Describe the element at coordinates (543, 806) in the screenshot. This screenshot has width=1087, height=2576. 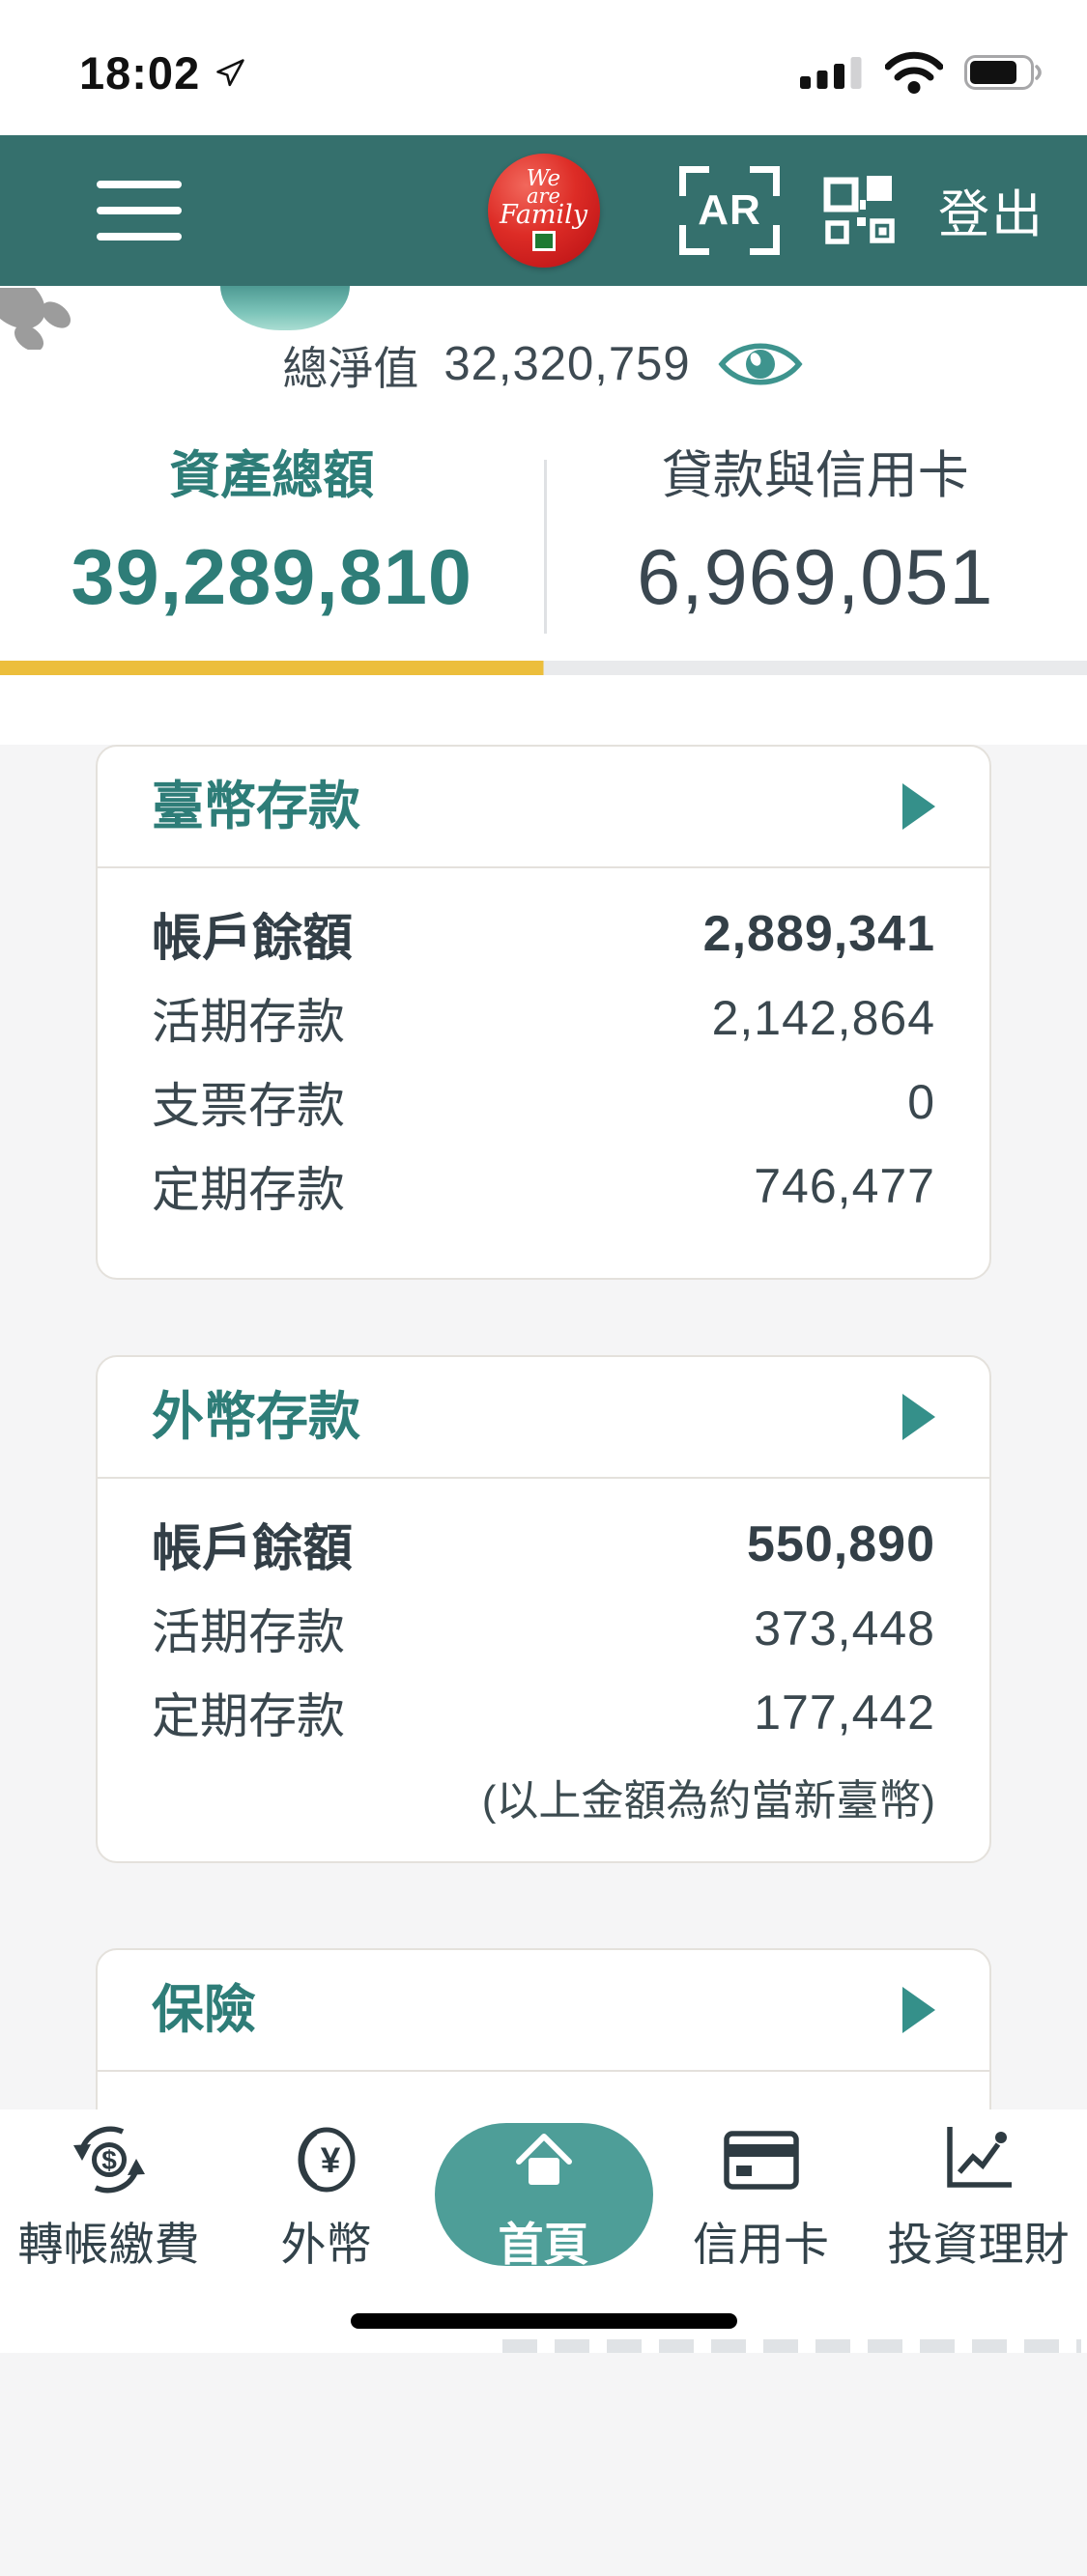
I see `card-twd-header: 臺幣存款` at that location.